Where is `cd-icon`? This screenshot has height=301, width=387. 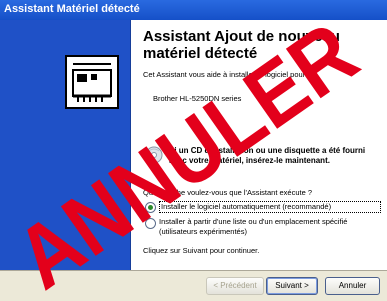
cd-icon is located at coordinates (154, 155).